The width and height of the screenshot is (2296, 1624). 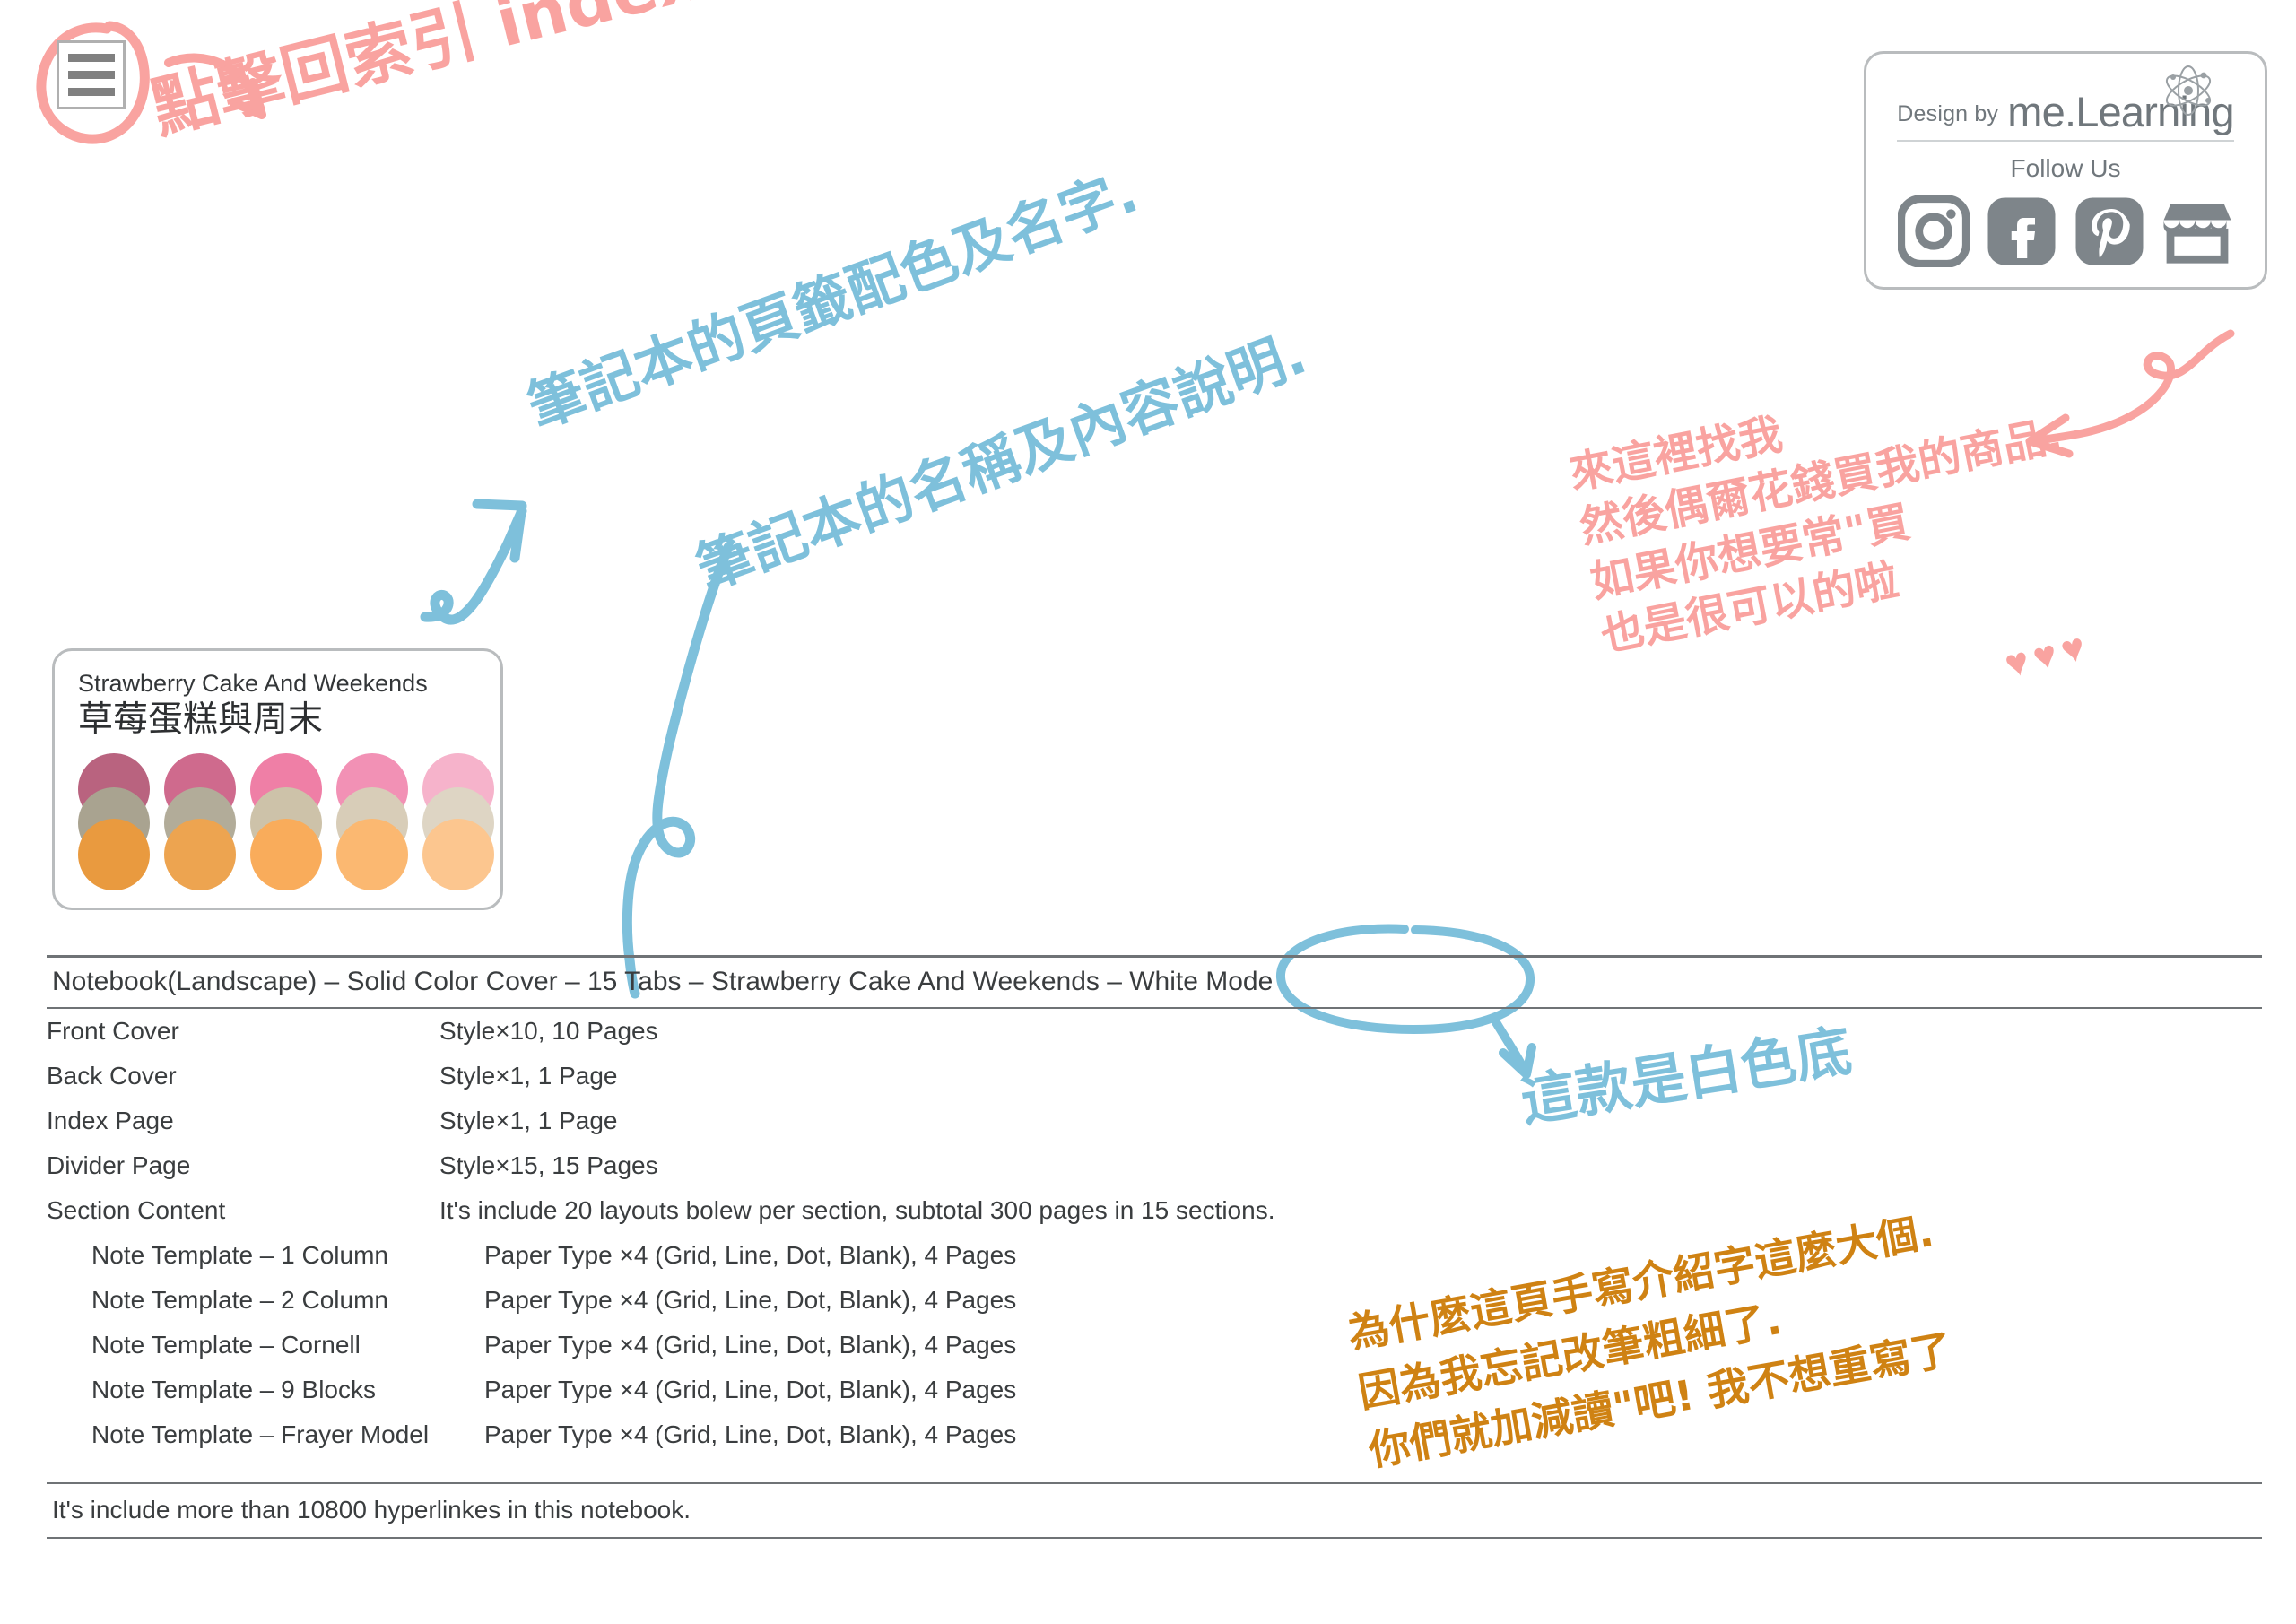 What do you see at coordinates (201, 719) in the screenshot?
I see `palette-title-zh: 草莓蛋糕與周末` at bounding box center [201, 719].